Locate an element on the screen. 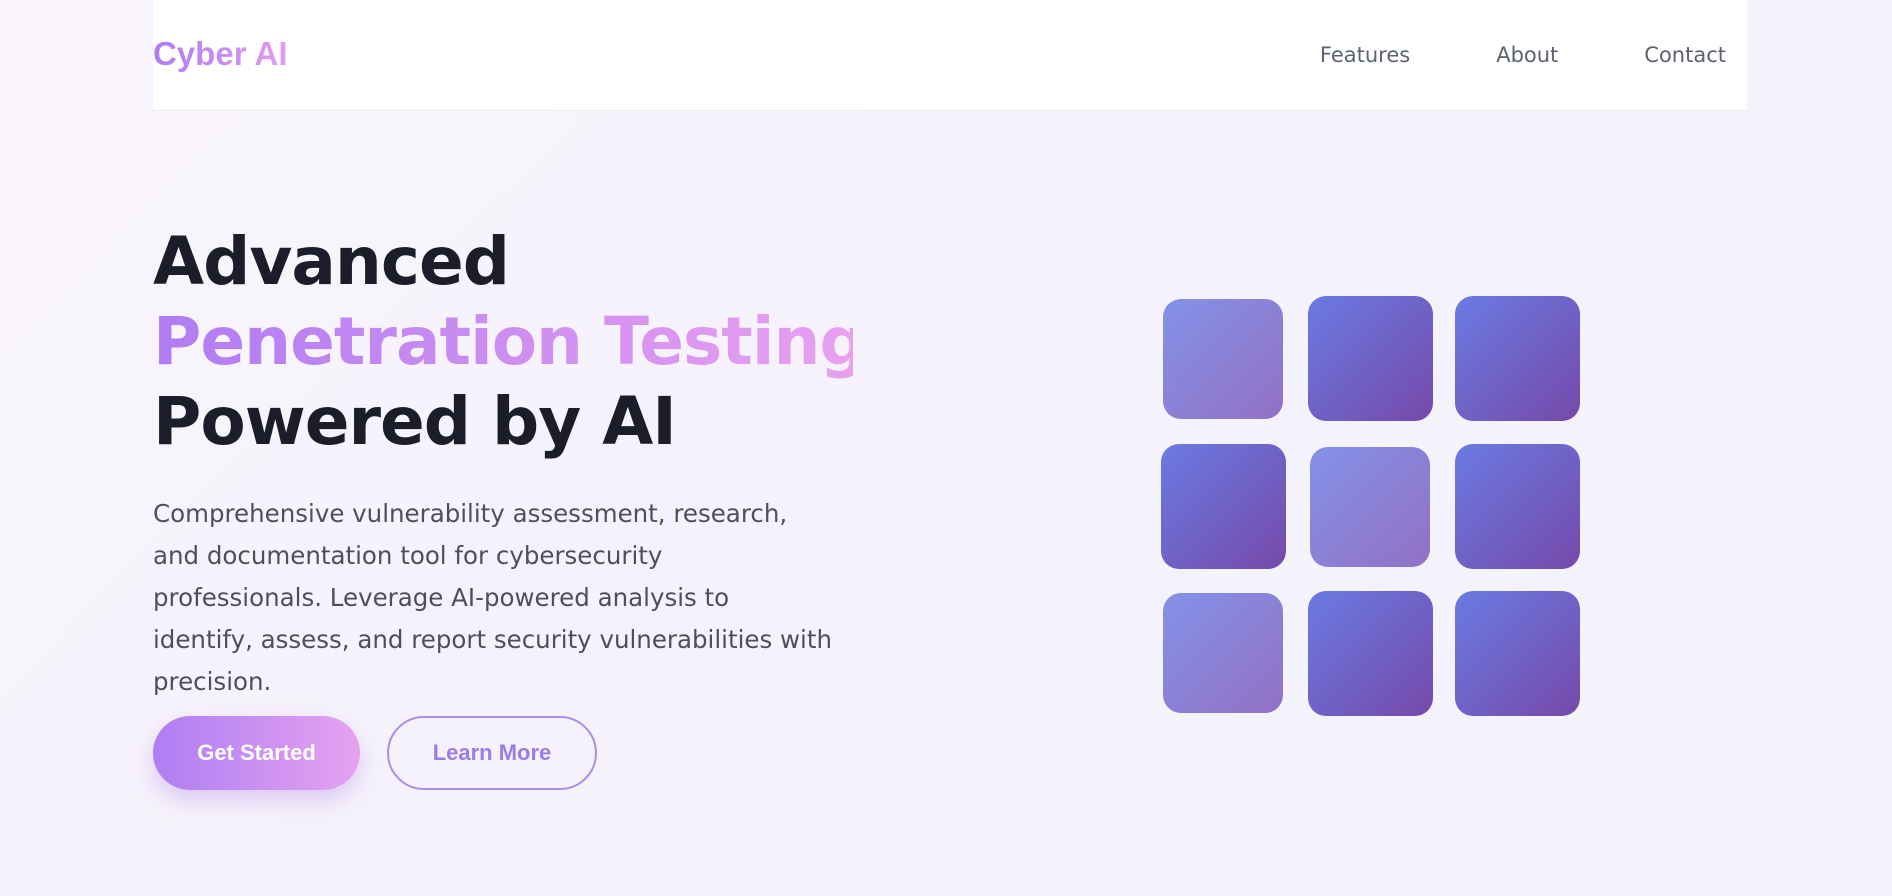 This screenshot has height=896, width=1892. nav-links: Features About Contact is located at coordinates (1523, 55).